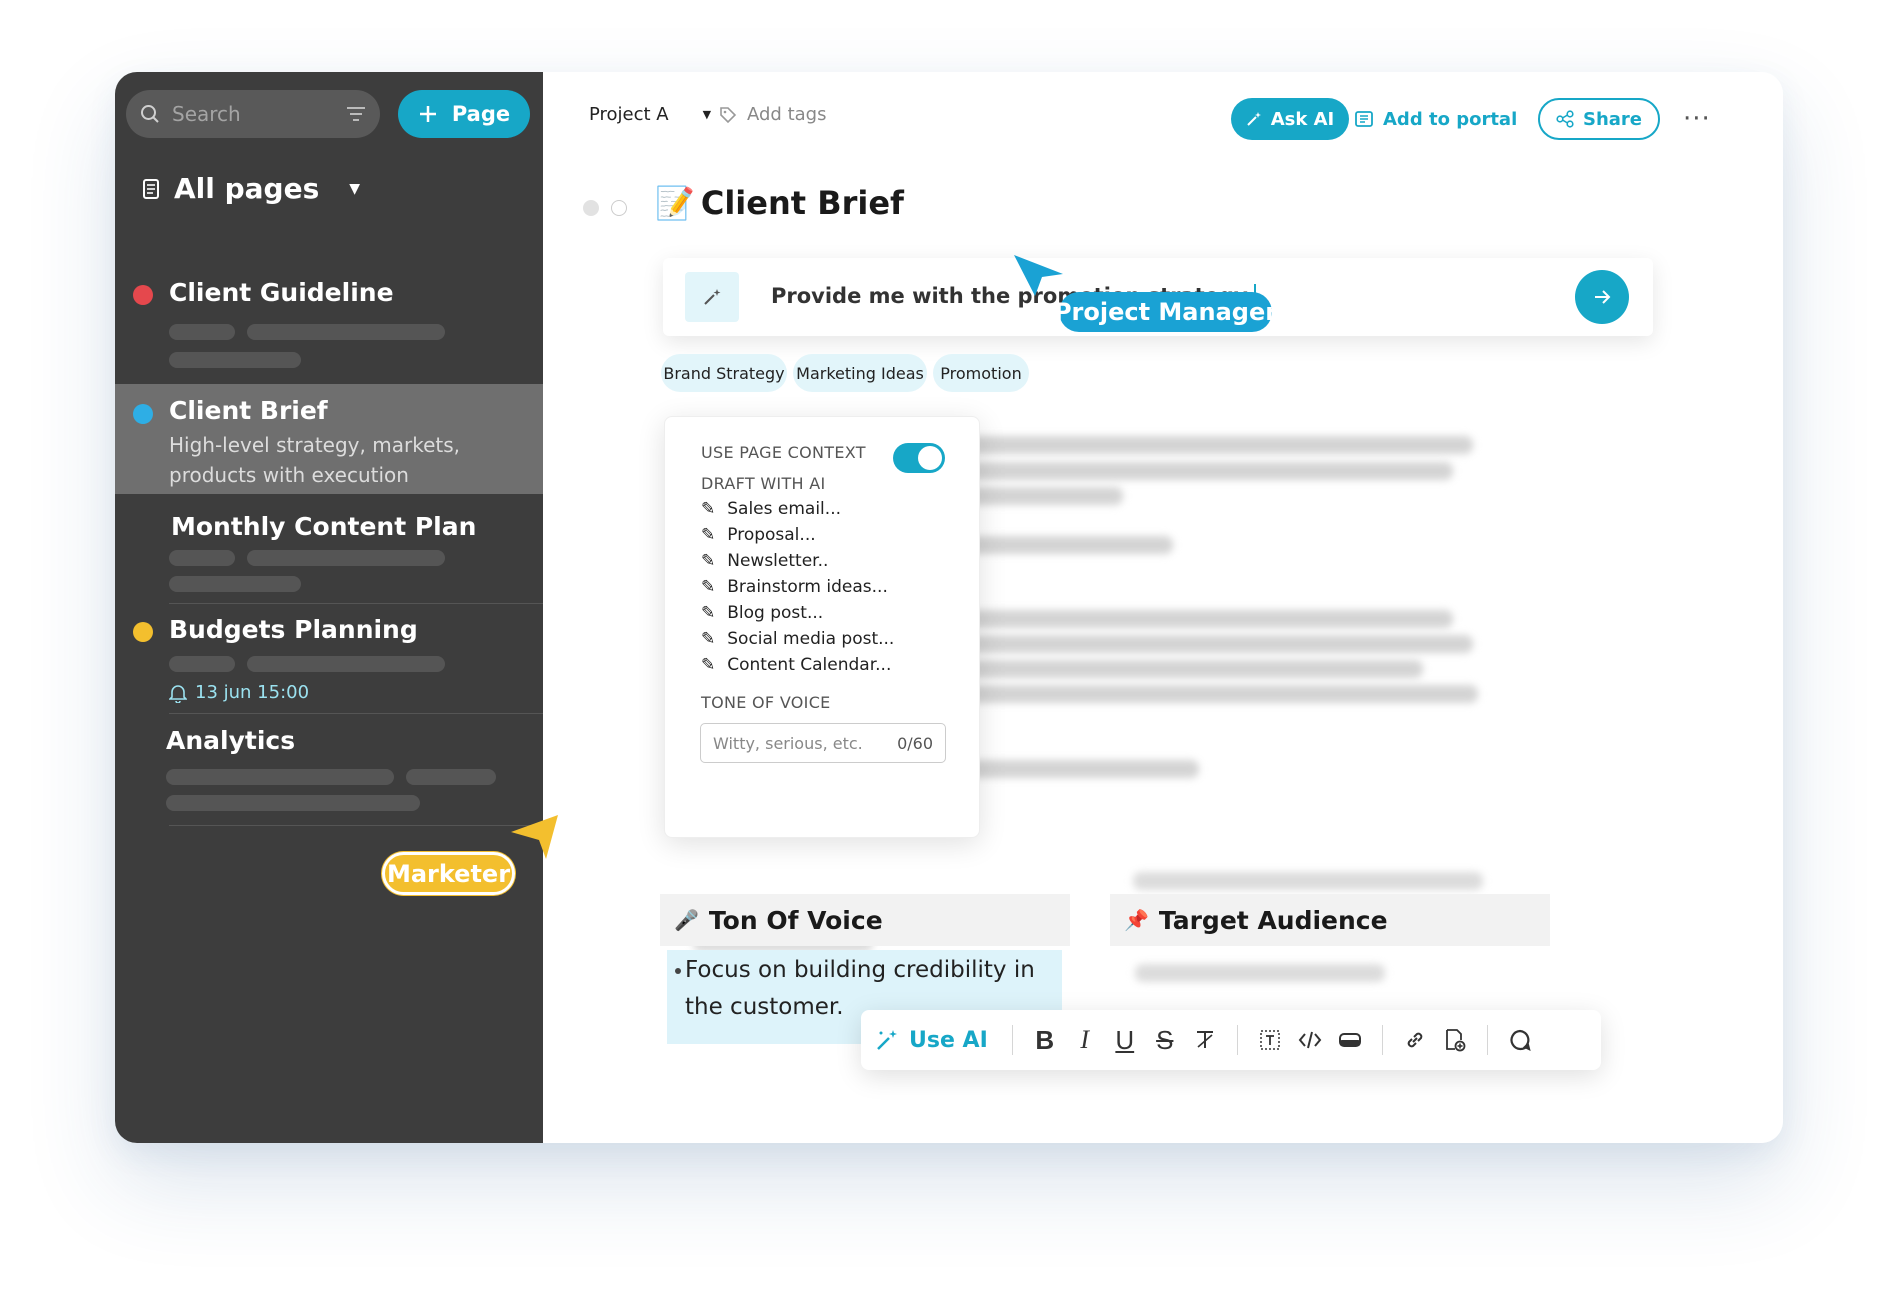  Describe the element at coordinates (281, 292) in the screenshot. I see `sidebar-item-title: Client Guideline` at that location.